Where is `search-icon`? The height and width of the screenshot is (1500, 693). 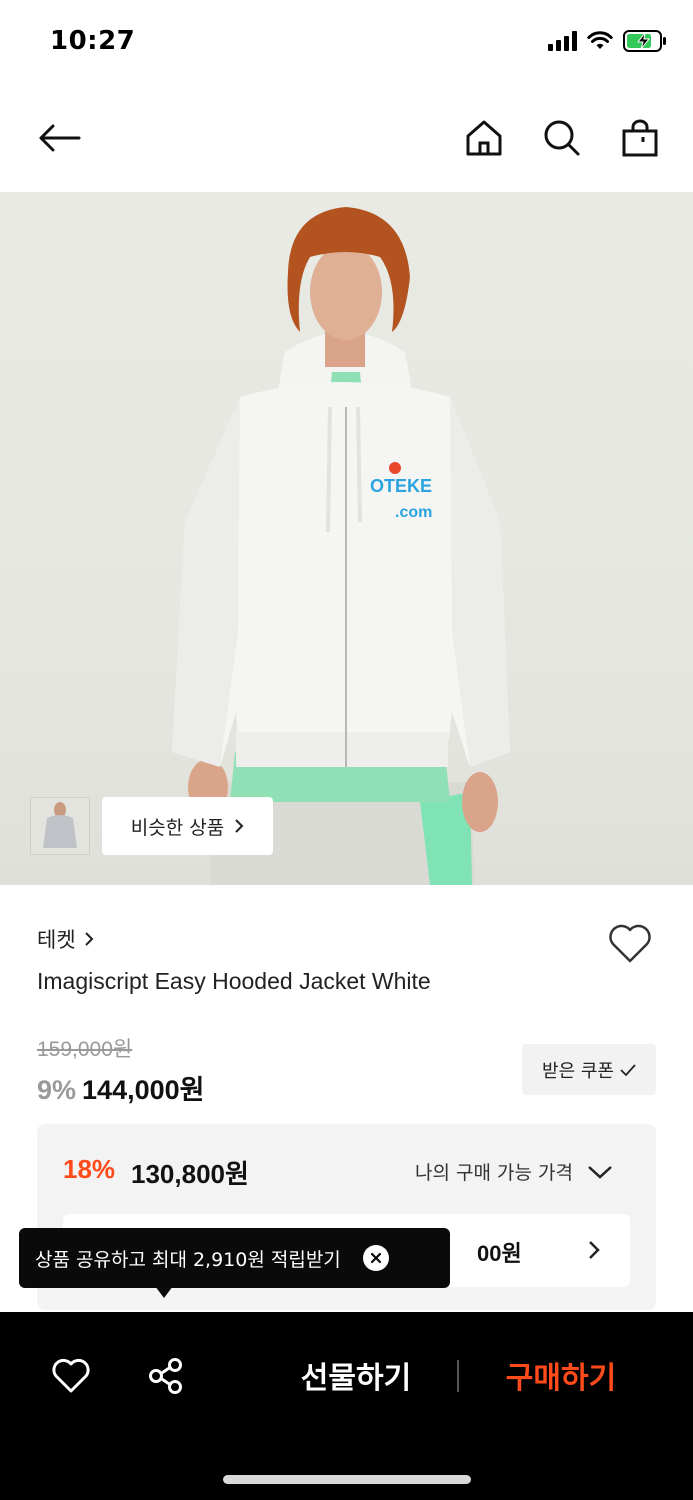 search-icon is located at coordinates (562, 138).